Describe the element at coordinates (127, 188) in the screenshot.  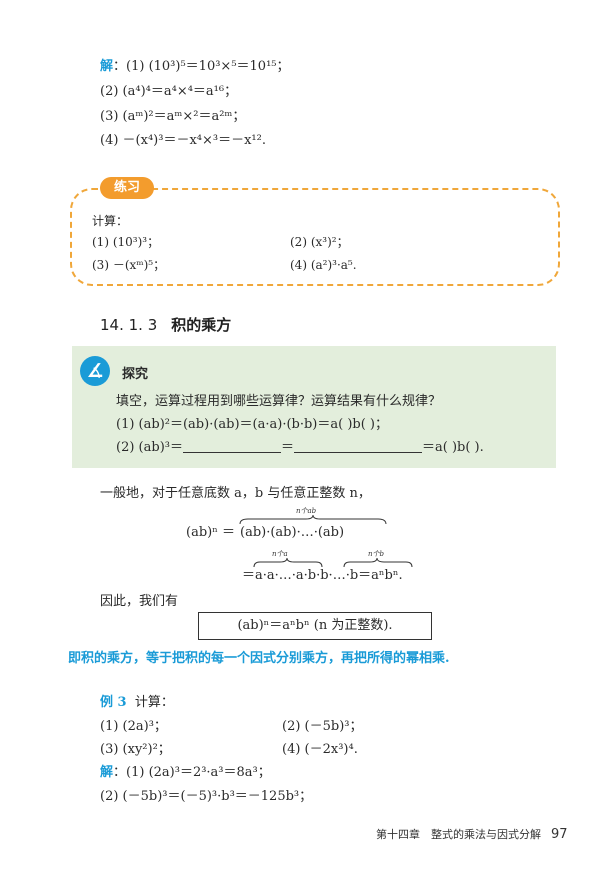
I see `practice-tab: 练习` at that location.